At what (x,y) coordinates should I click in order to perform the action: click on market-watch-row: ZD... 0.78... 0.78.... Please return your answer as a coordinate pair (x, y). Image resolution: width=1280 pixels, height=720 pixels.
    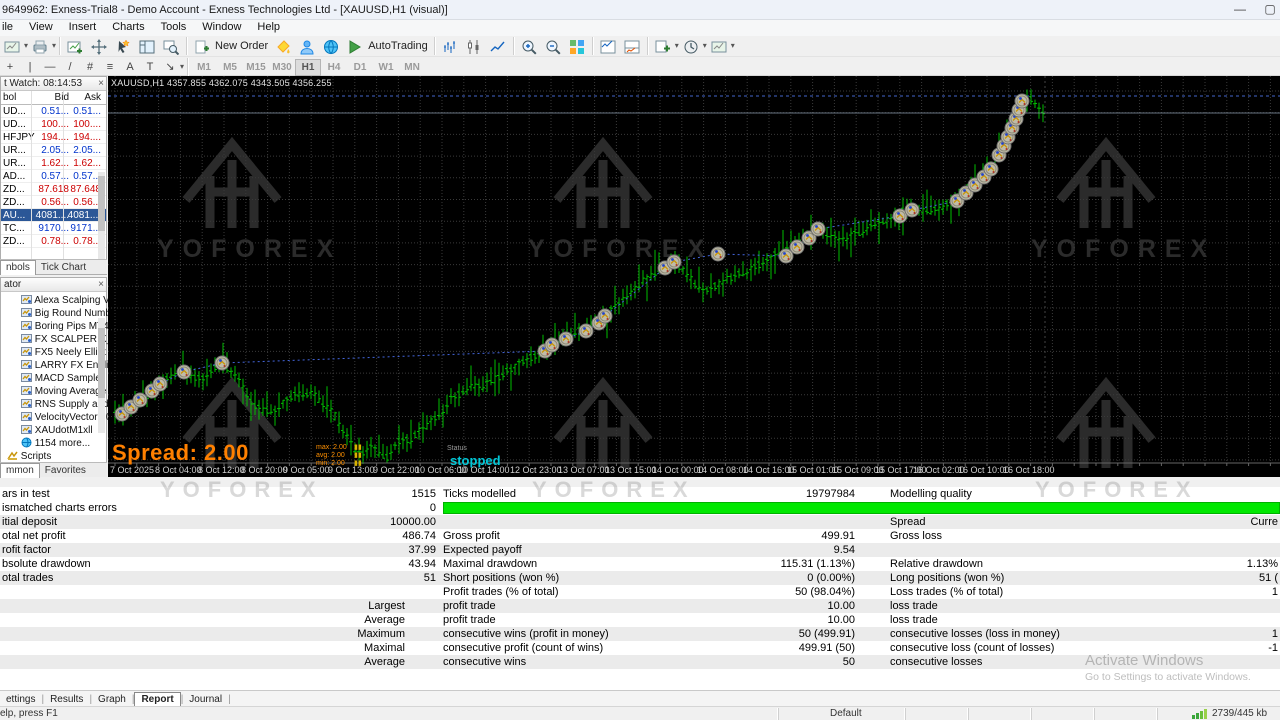
    Looking at the image, I should click on (53, 241).